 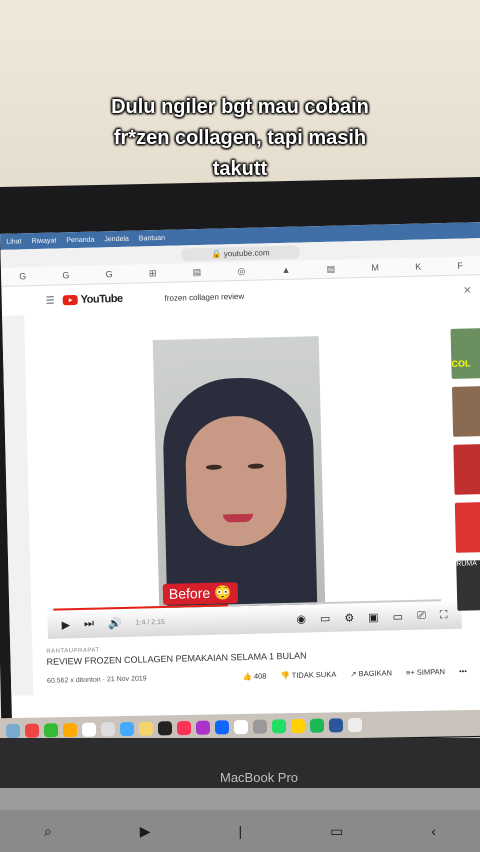 I want to click on bookmark-docs-icon: ▤, so click(x=197, y=271).